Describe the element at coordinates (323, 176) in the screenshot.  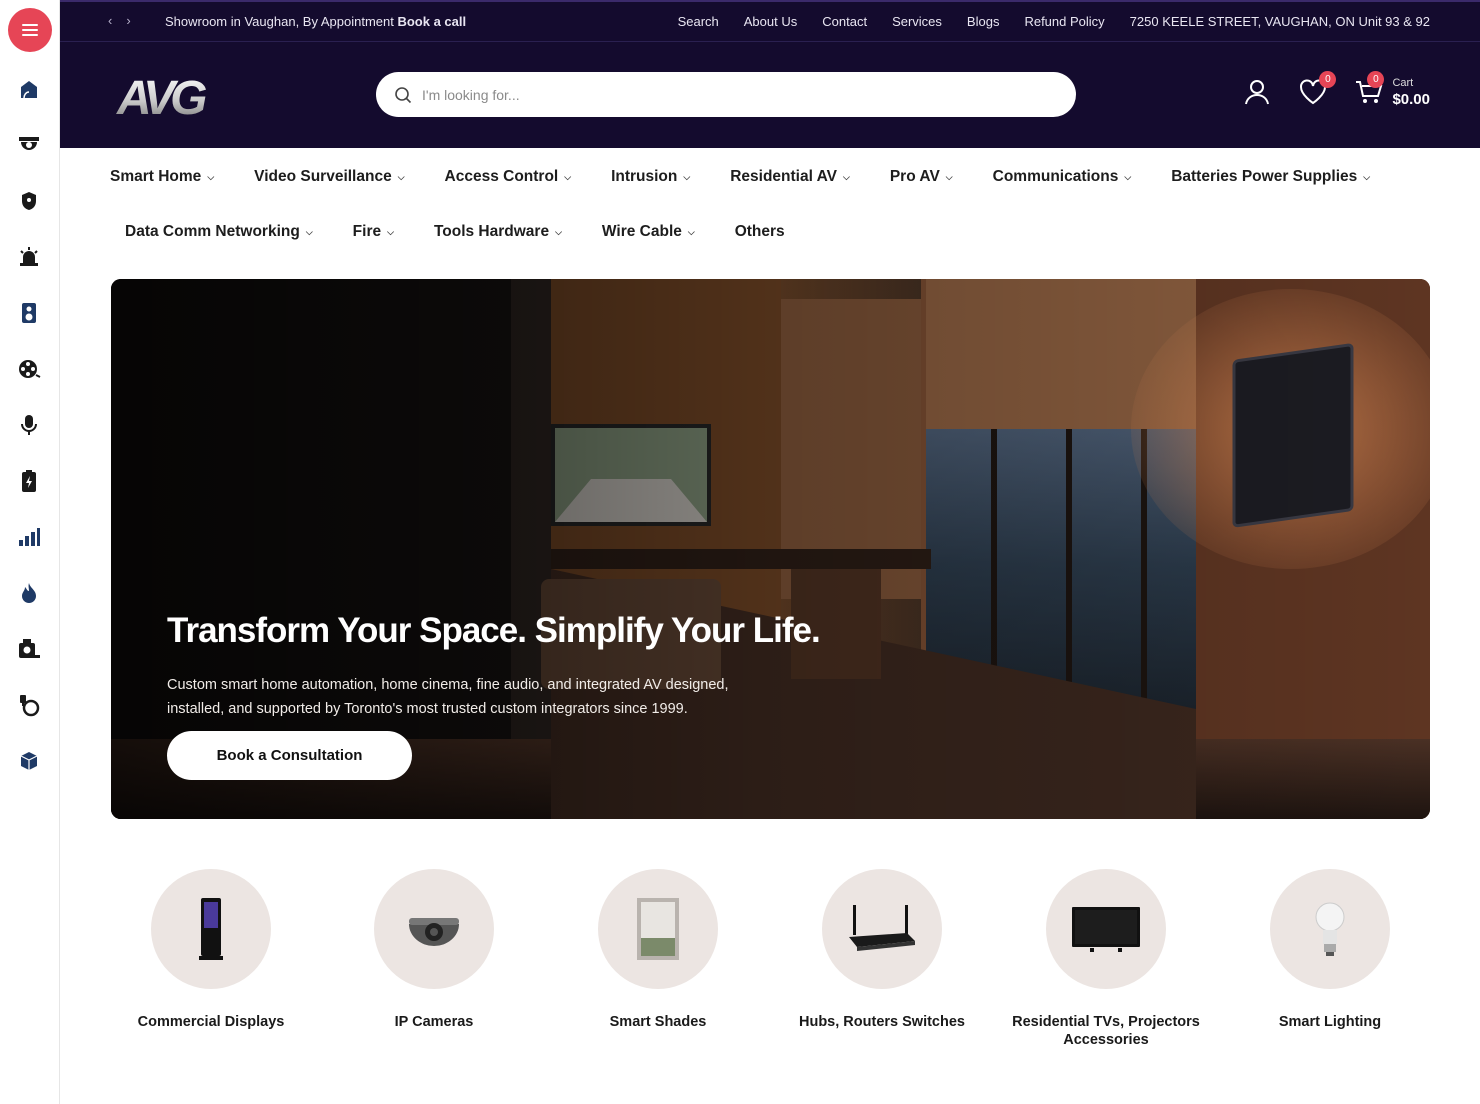
I see `nav-label: Video Surveillance` at that location.